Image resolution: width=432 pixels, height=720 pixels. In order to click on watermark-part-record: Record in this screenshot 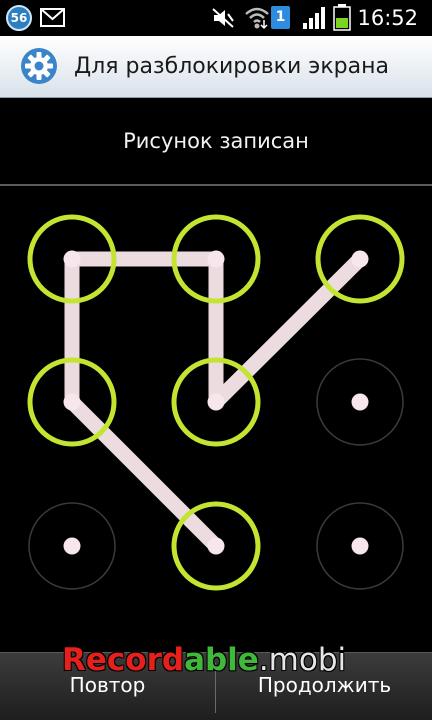, I will do `click(123, 660)`.